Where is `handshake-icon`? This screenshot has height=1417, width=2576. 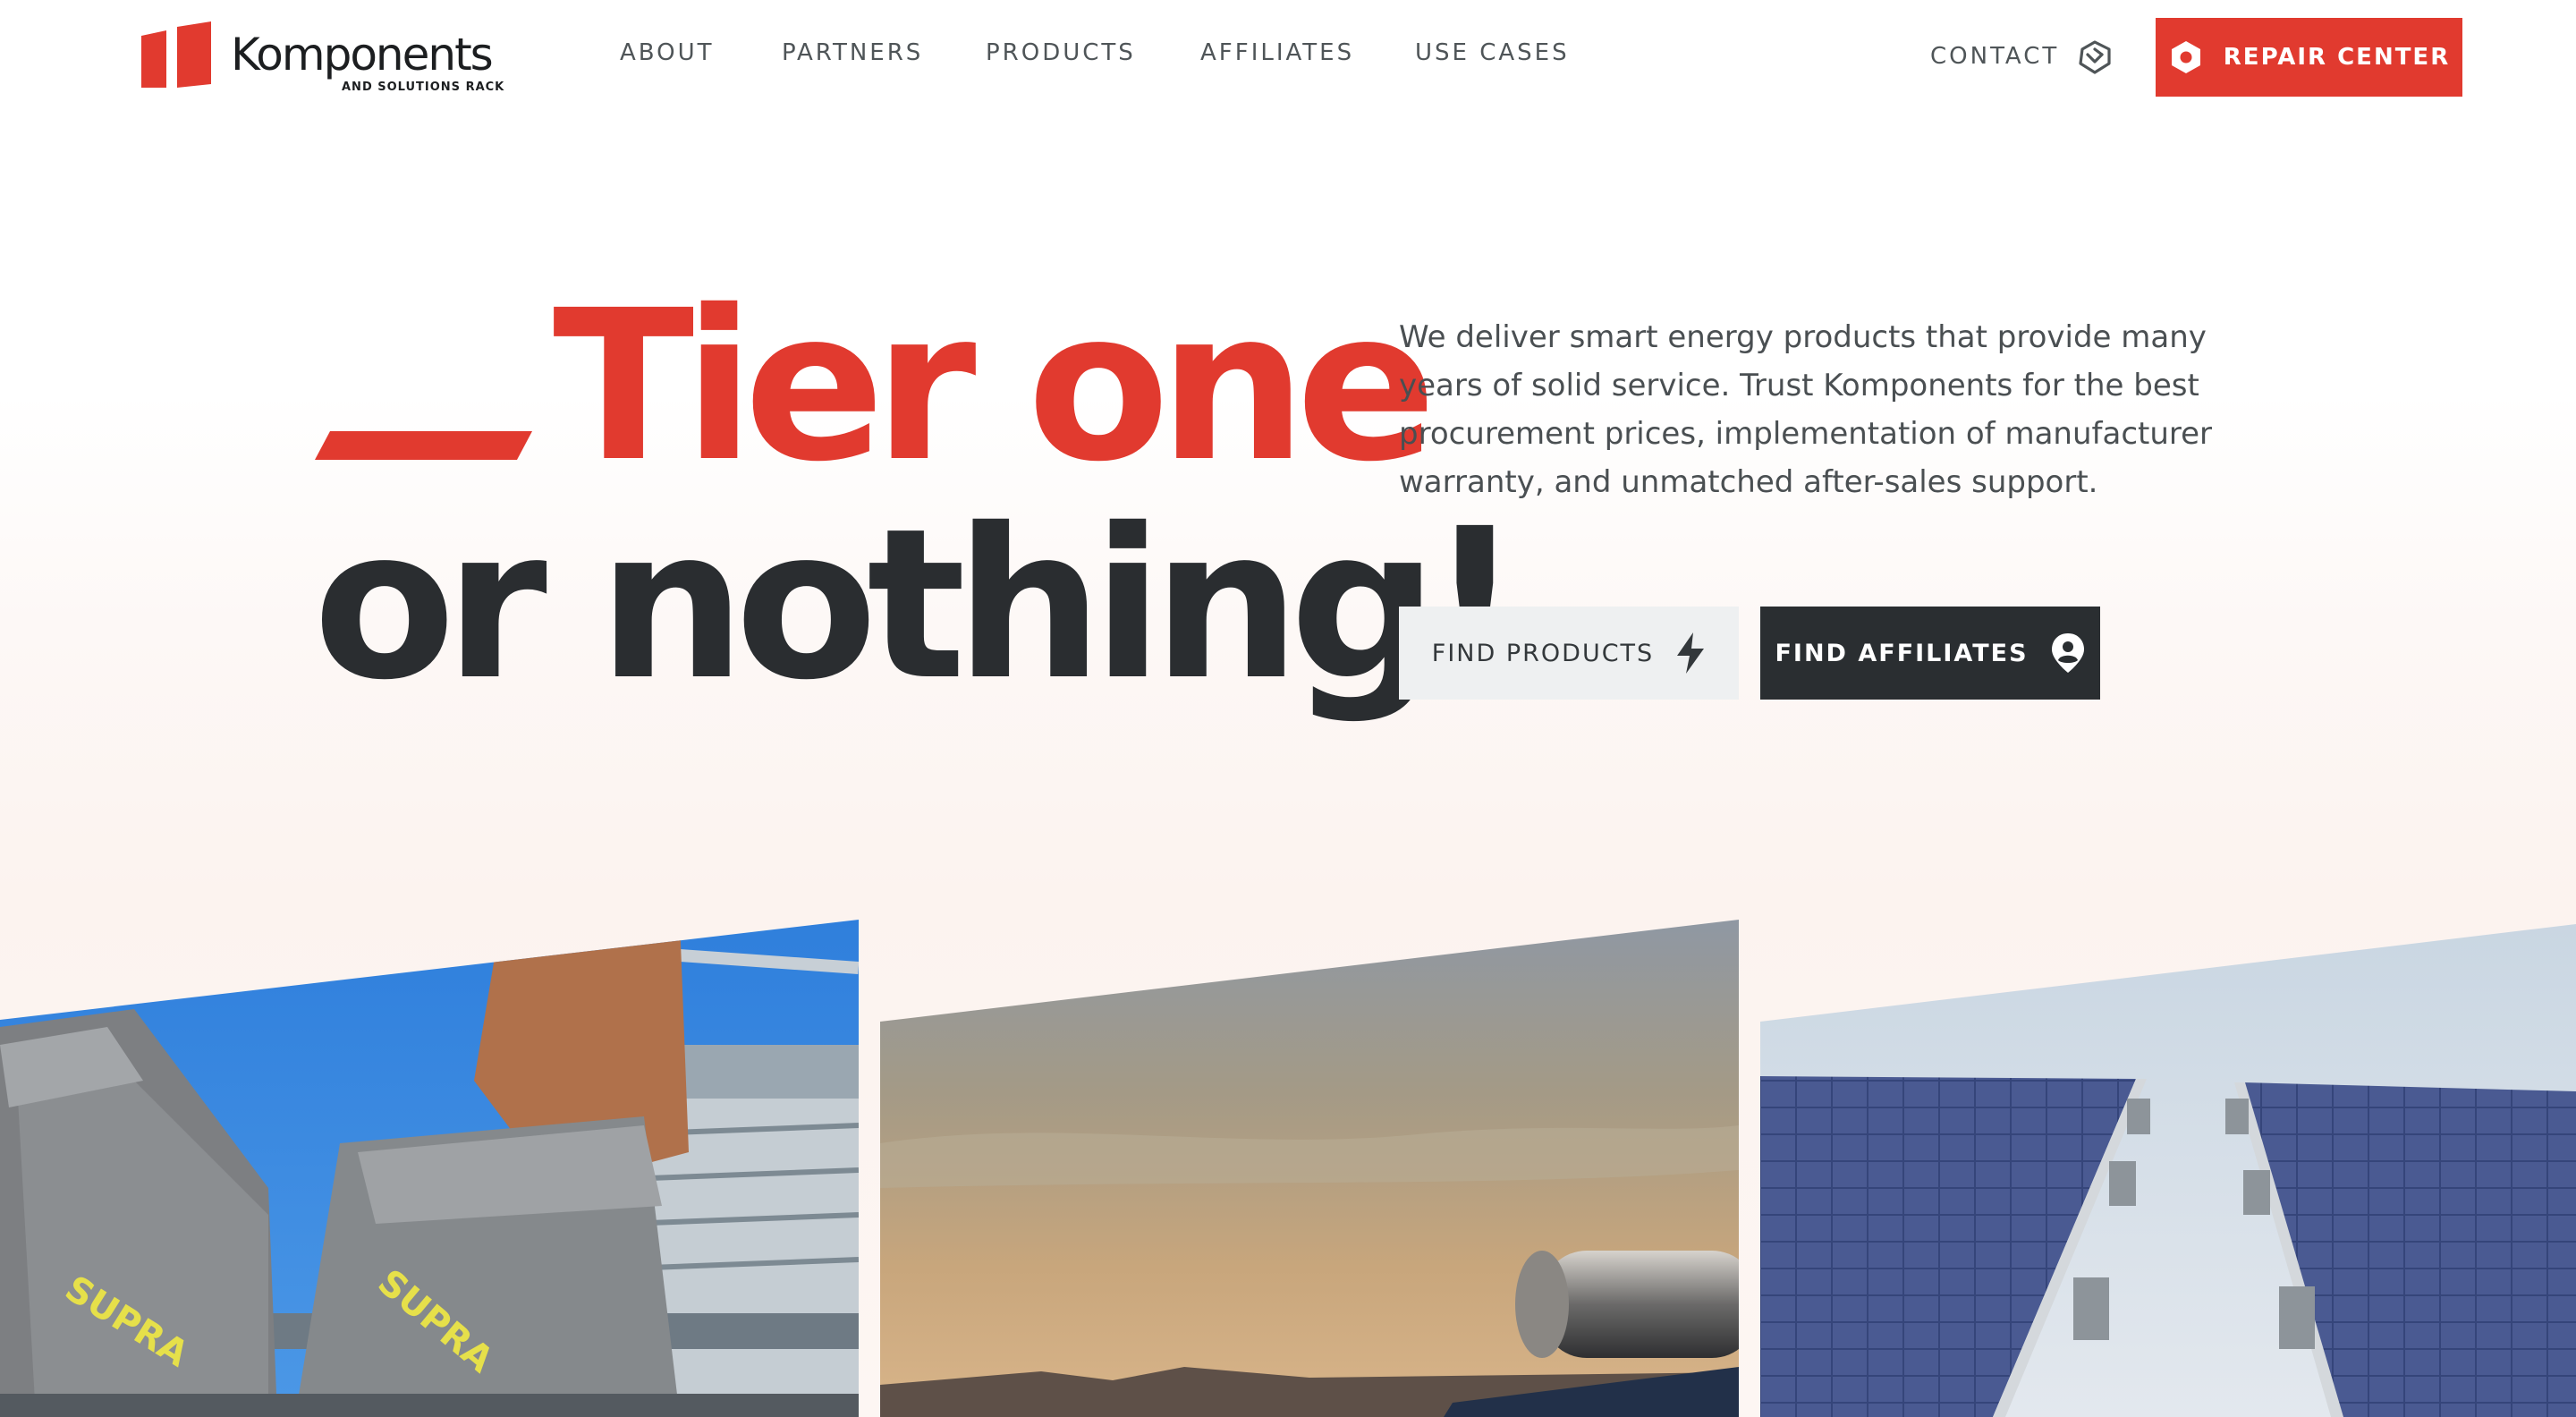
handshake-icon is located at coordinates (2095, 57).